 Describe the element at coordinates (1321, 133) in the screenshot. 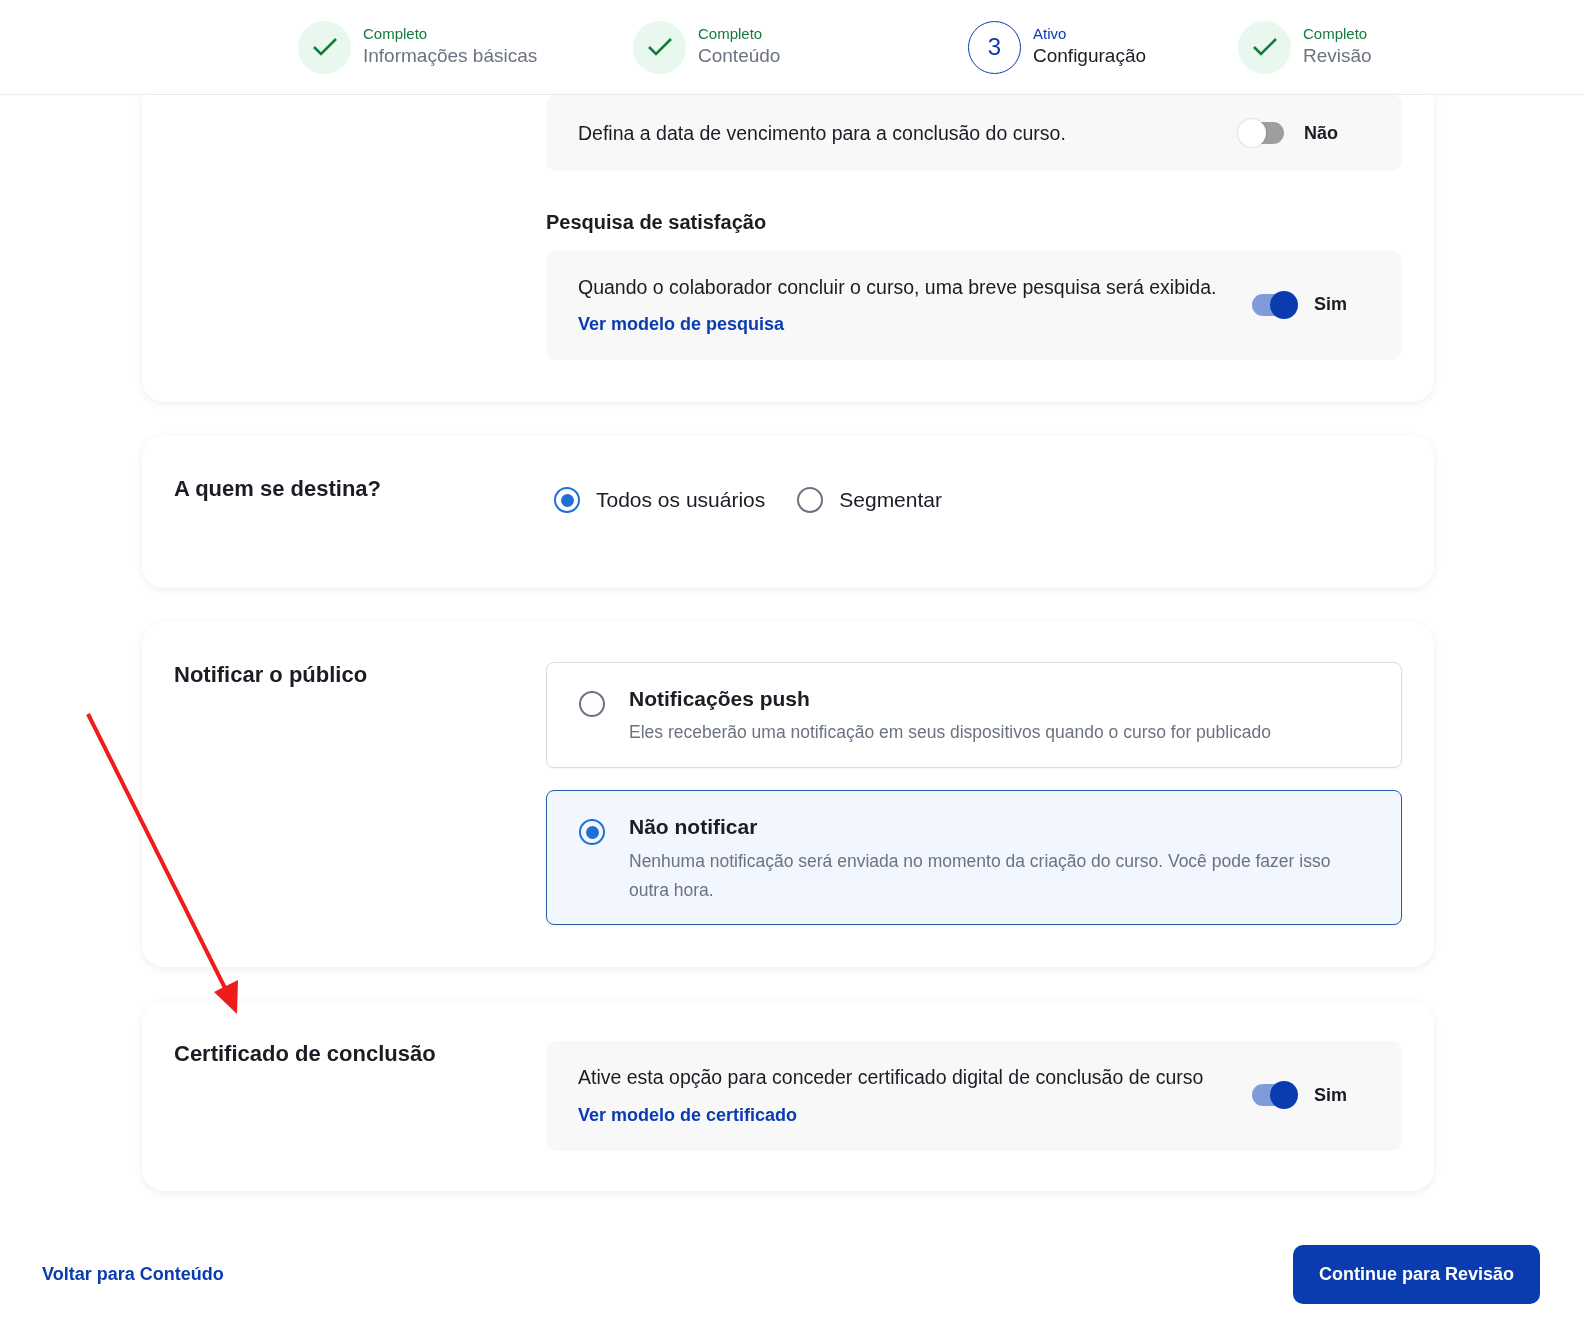

I see `toggle-label: Não` at that location.